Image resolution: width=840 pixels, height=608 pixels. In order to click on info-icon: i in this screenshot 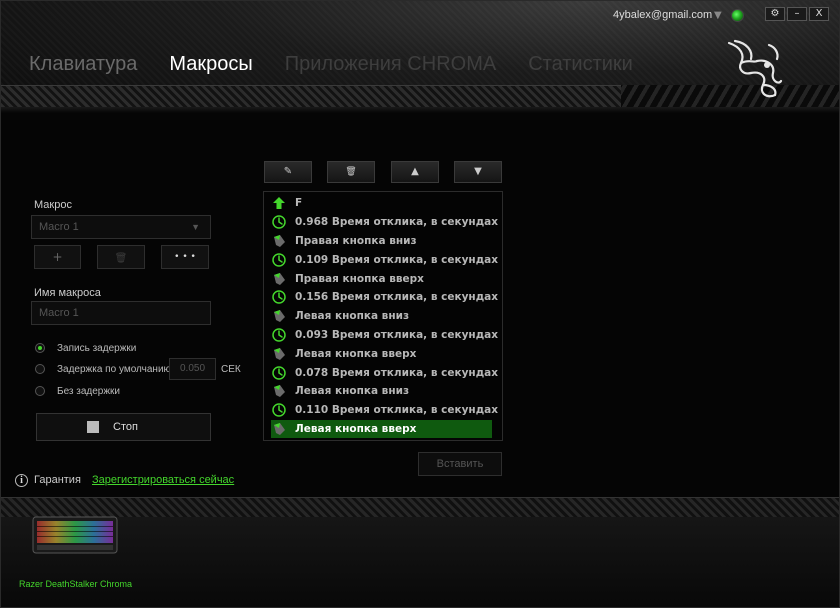, I will do `click(21, 480)`.